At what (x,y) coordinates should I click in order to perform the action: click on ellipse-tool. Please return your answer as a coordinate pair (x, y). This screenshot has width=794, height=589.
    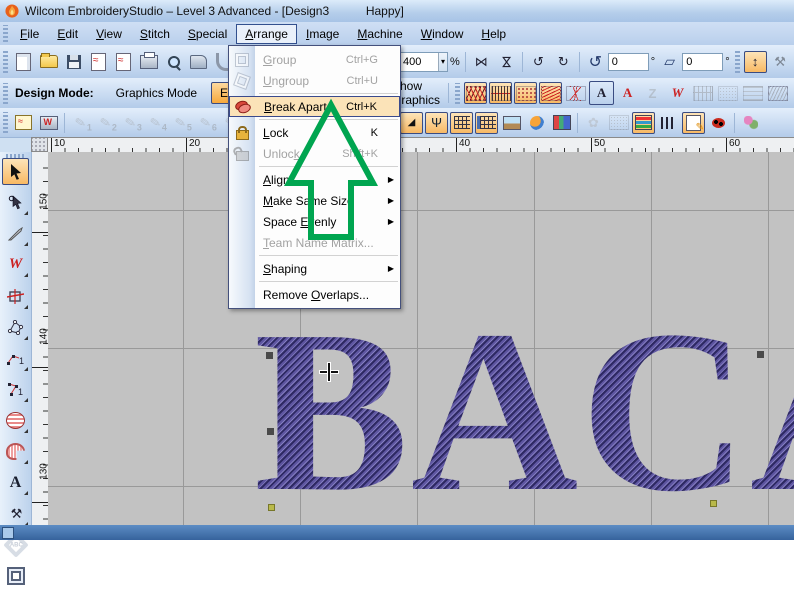
    Looking at the image, I should click on (15, 420).